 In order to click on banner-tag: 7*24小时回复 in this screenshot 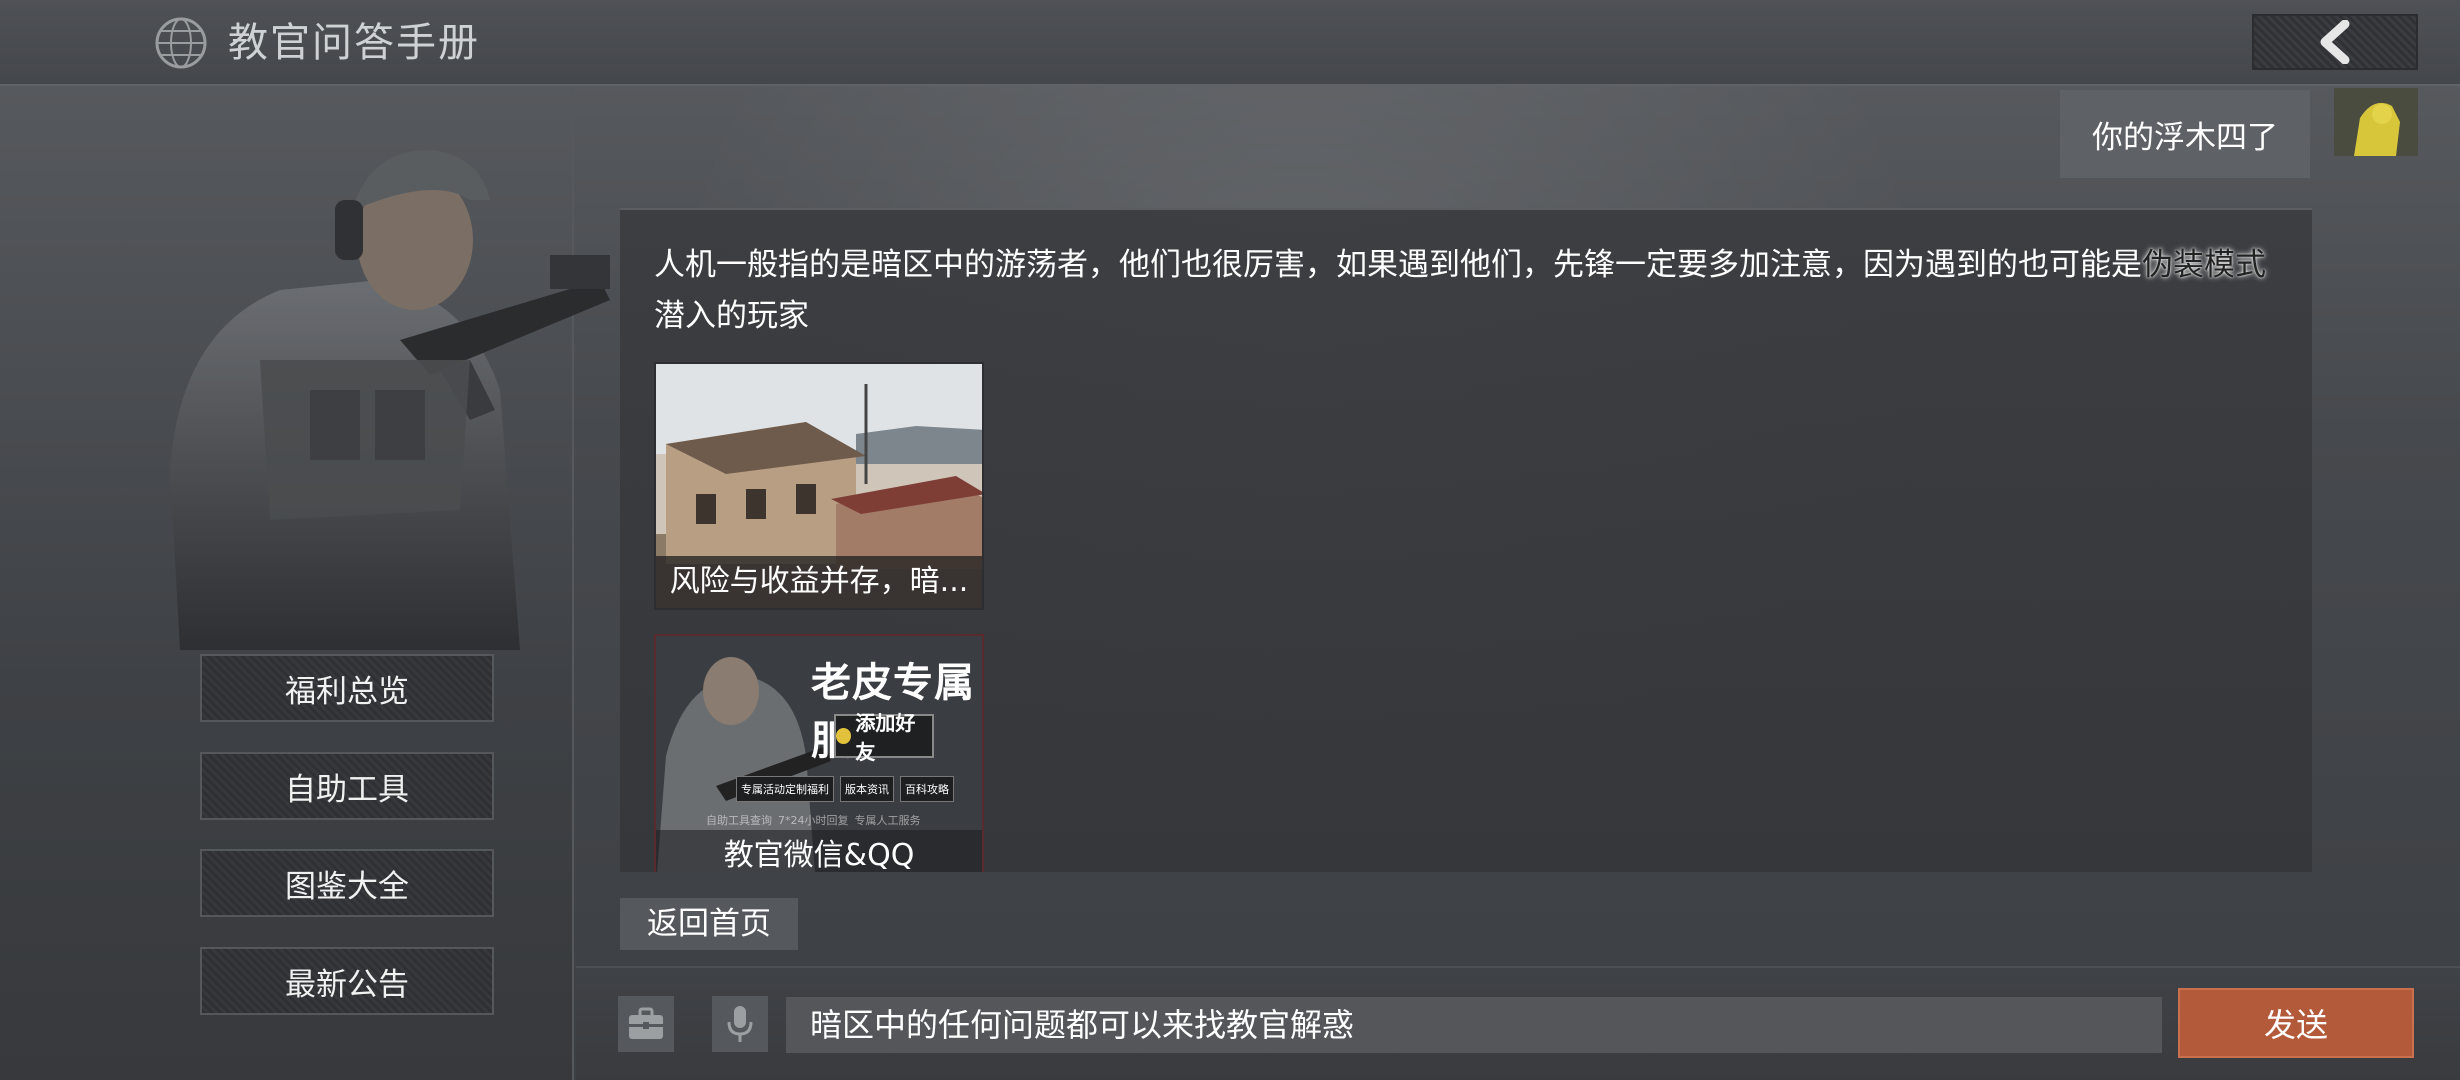, I will do `click(813, 820)`.